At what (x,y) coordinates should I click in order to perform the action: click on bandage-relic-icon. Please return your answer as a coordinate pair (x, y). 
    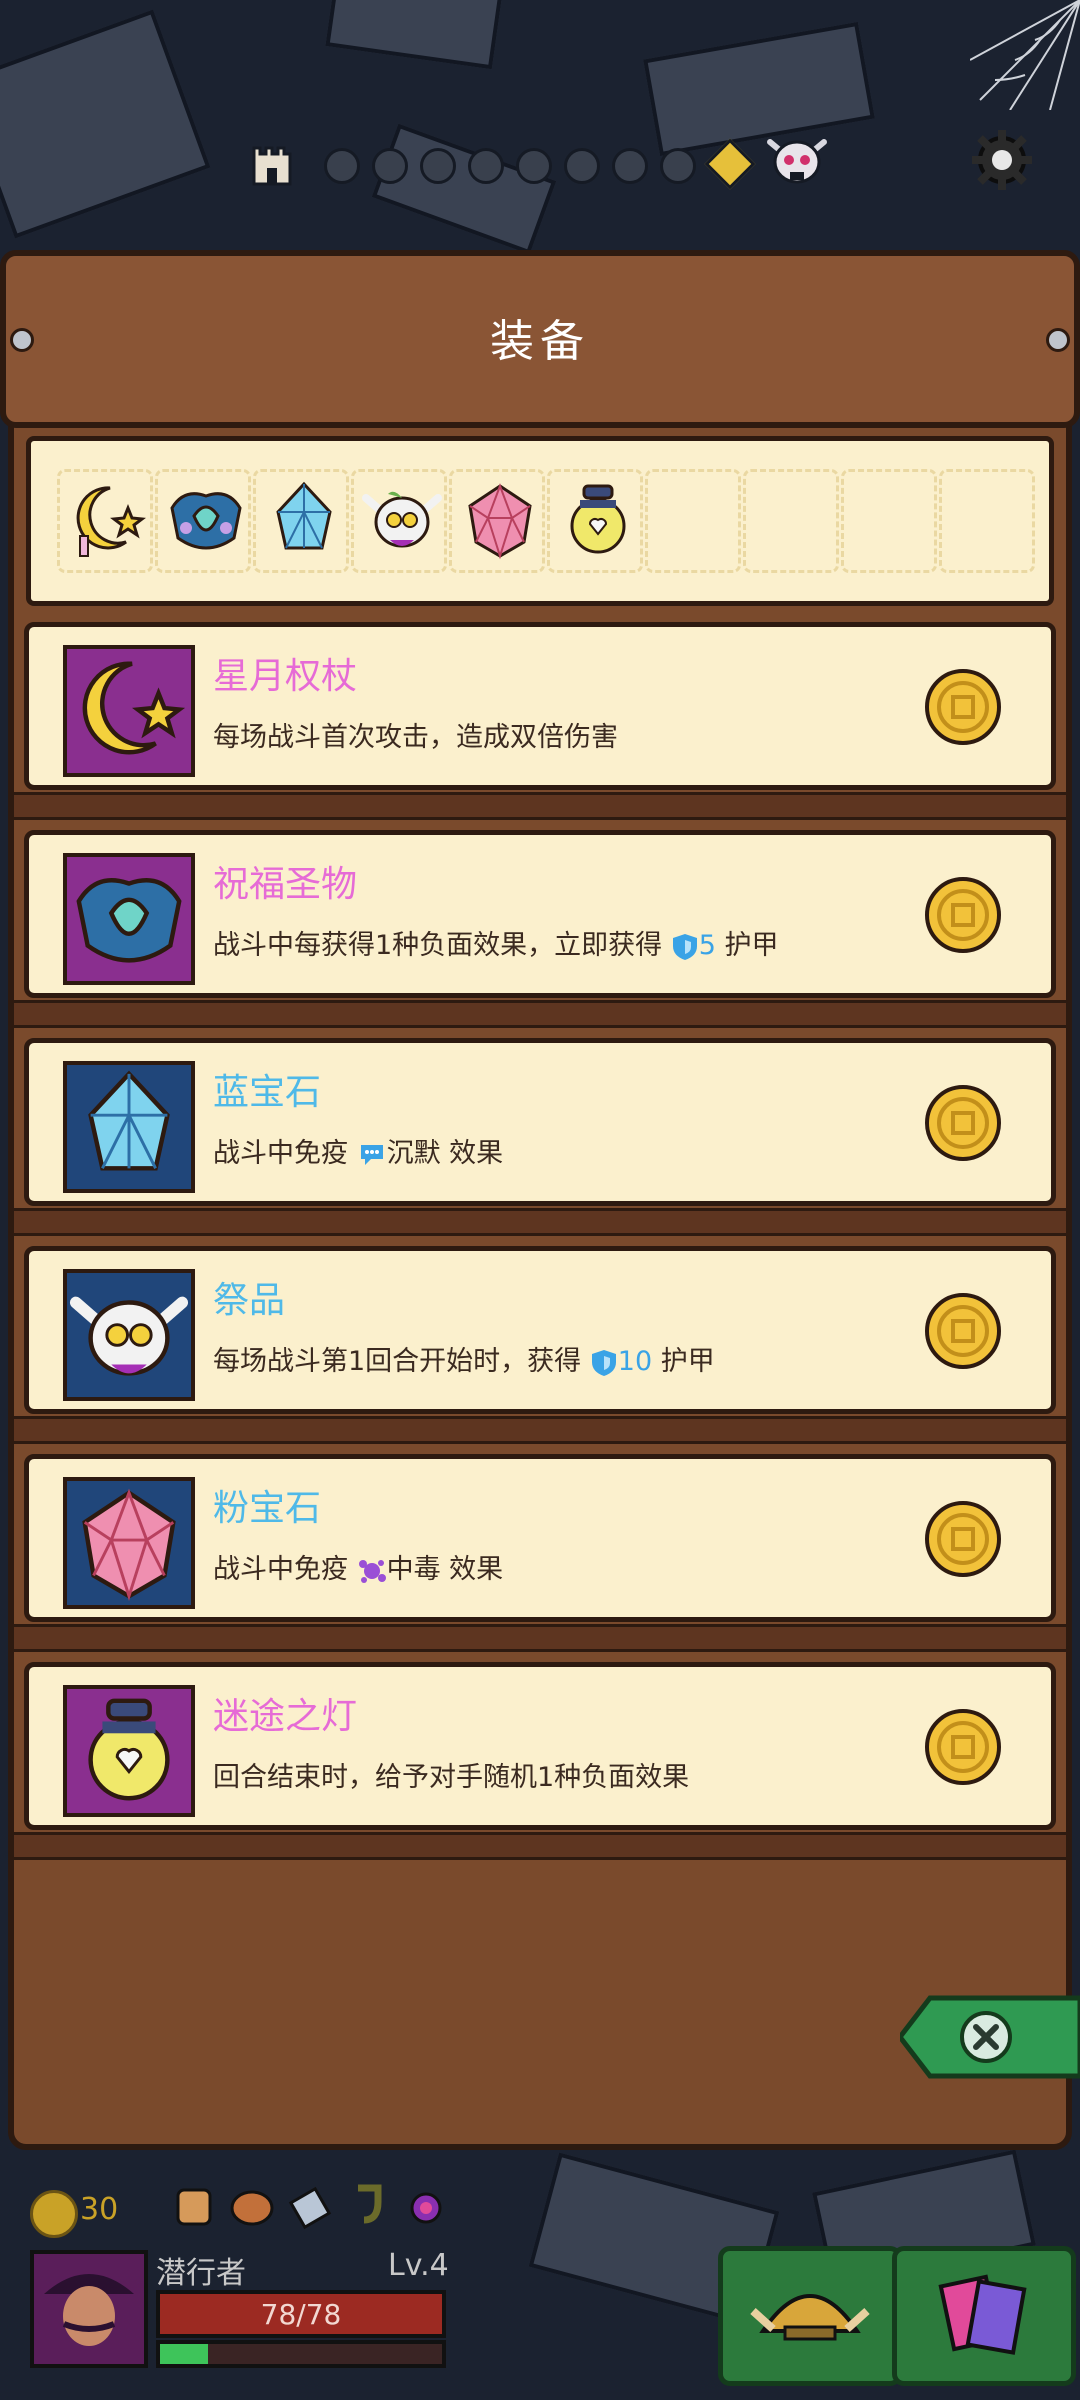
    Looking at the image, I should click on (310, 2206).